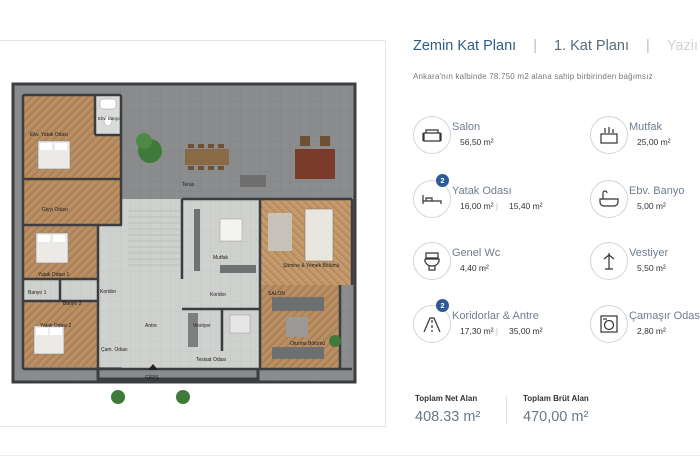 Image resolution: width=700 pixels, height=466 pixels. I want to click on label-koridor-1: Koridor, so click(108, 292).